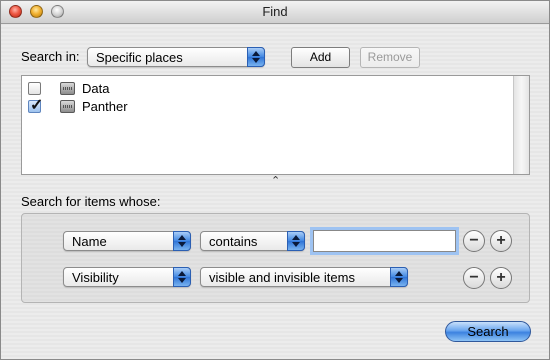 The image size is (550, 360). I want to click on checkmark-icon: ✓, so click(37, 105).